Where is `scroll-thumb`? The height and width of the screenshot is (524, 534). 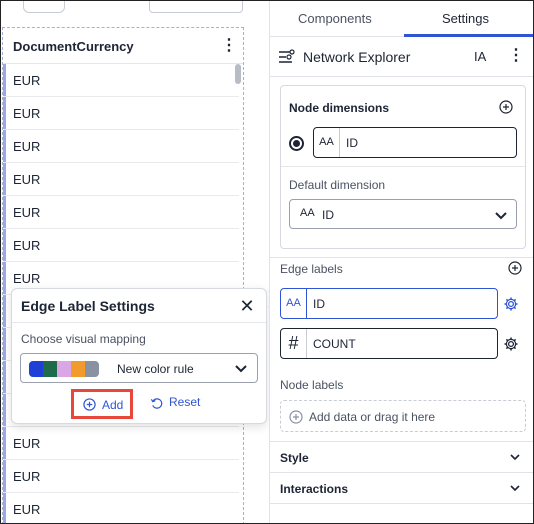
scroll-thumb is located at coordinates (238, 74).